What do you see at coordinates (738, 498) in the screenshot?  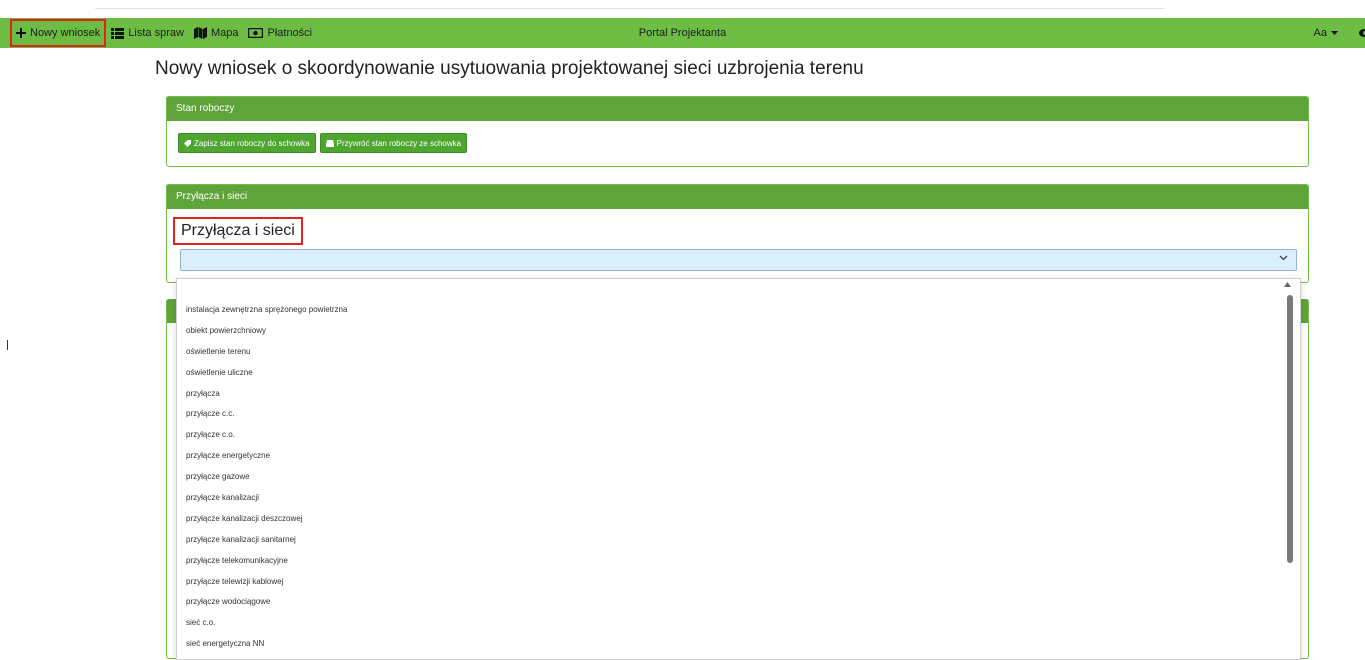 I see `dropdown-option: przyłącze kanalizacji` at bounding box center [738, 498].